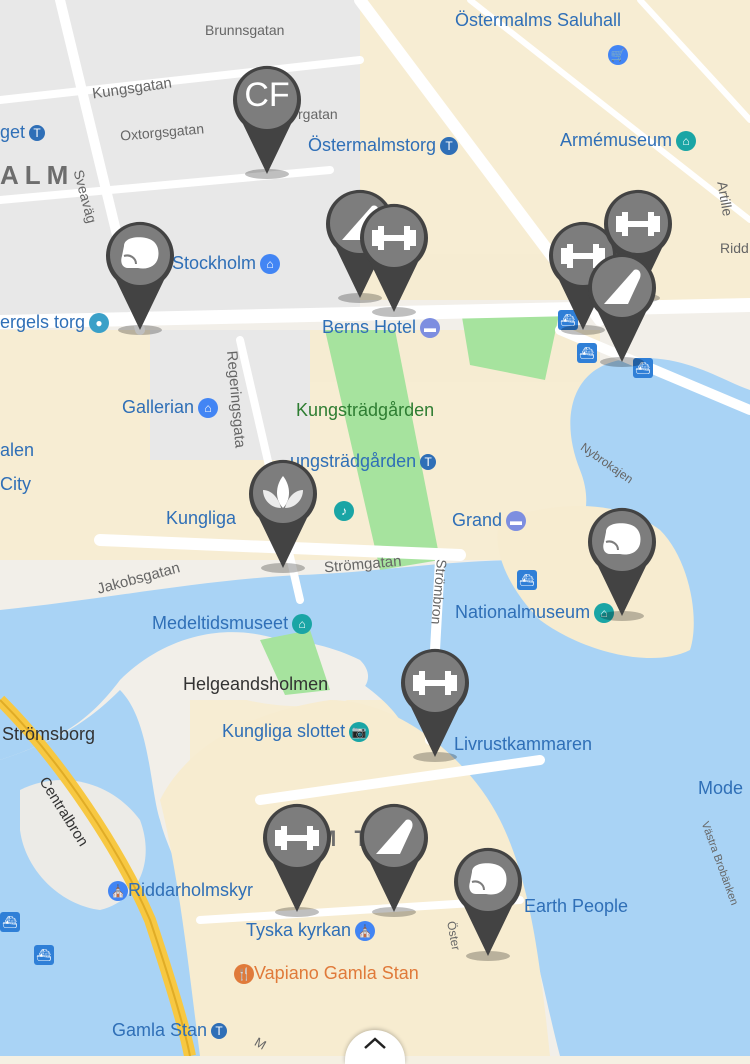  What do you see at coordinates (232, 624) in the screenshot?
I see `label-medeltidsmuseet: Medeltidsmuseet ⌂` at bounding box center [232, 624].